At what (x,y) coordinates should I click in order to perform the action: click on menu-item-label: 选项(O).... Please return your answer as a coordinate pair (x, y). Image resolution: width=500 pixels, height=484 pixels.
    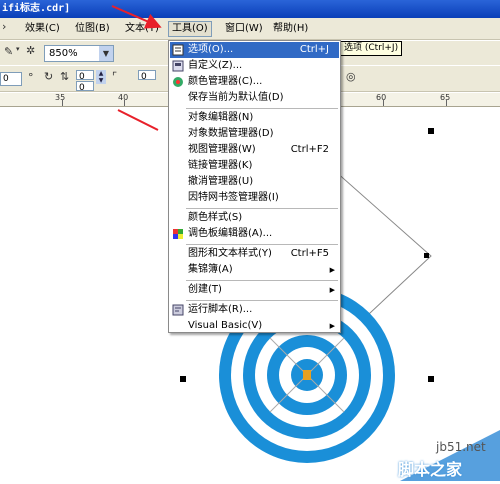
    Looking at the image, I should click on (211, 49).